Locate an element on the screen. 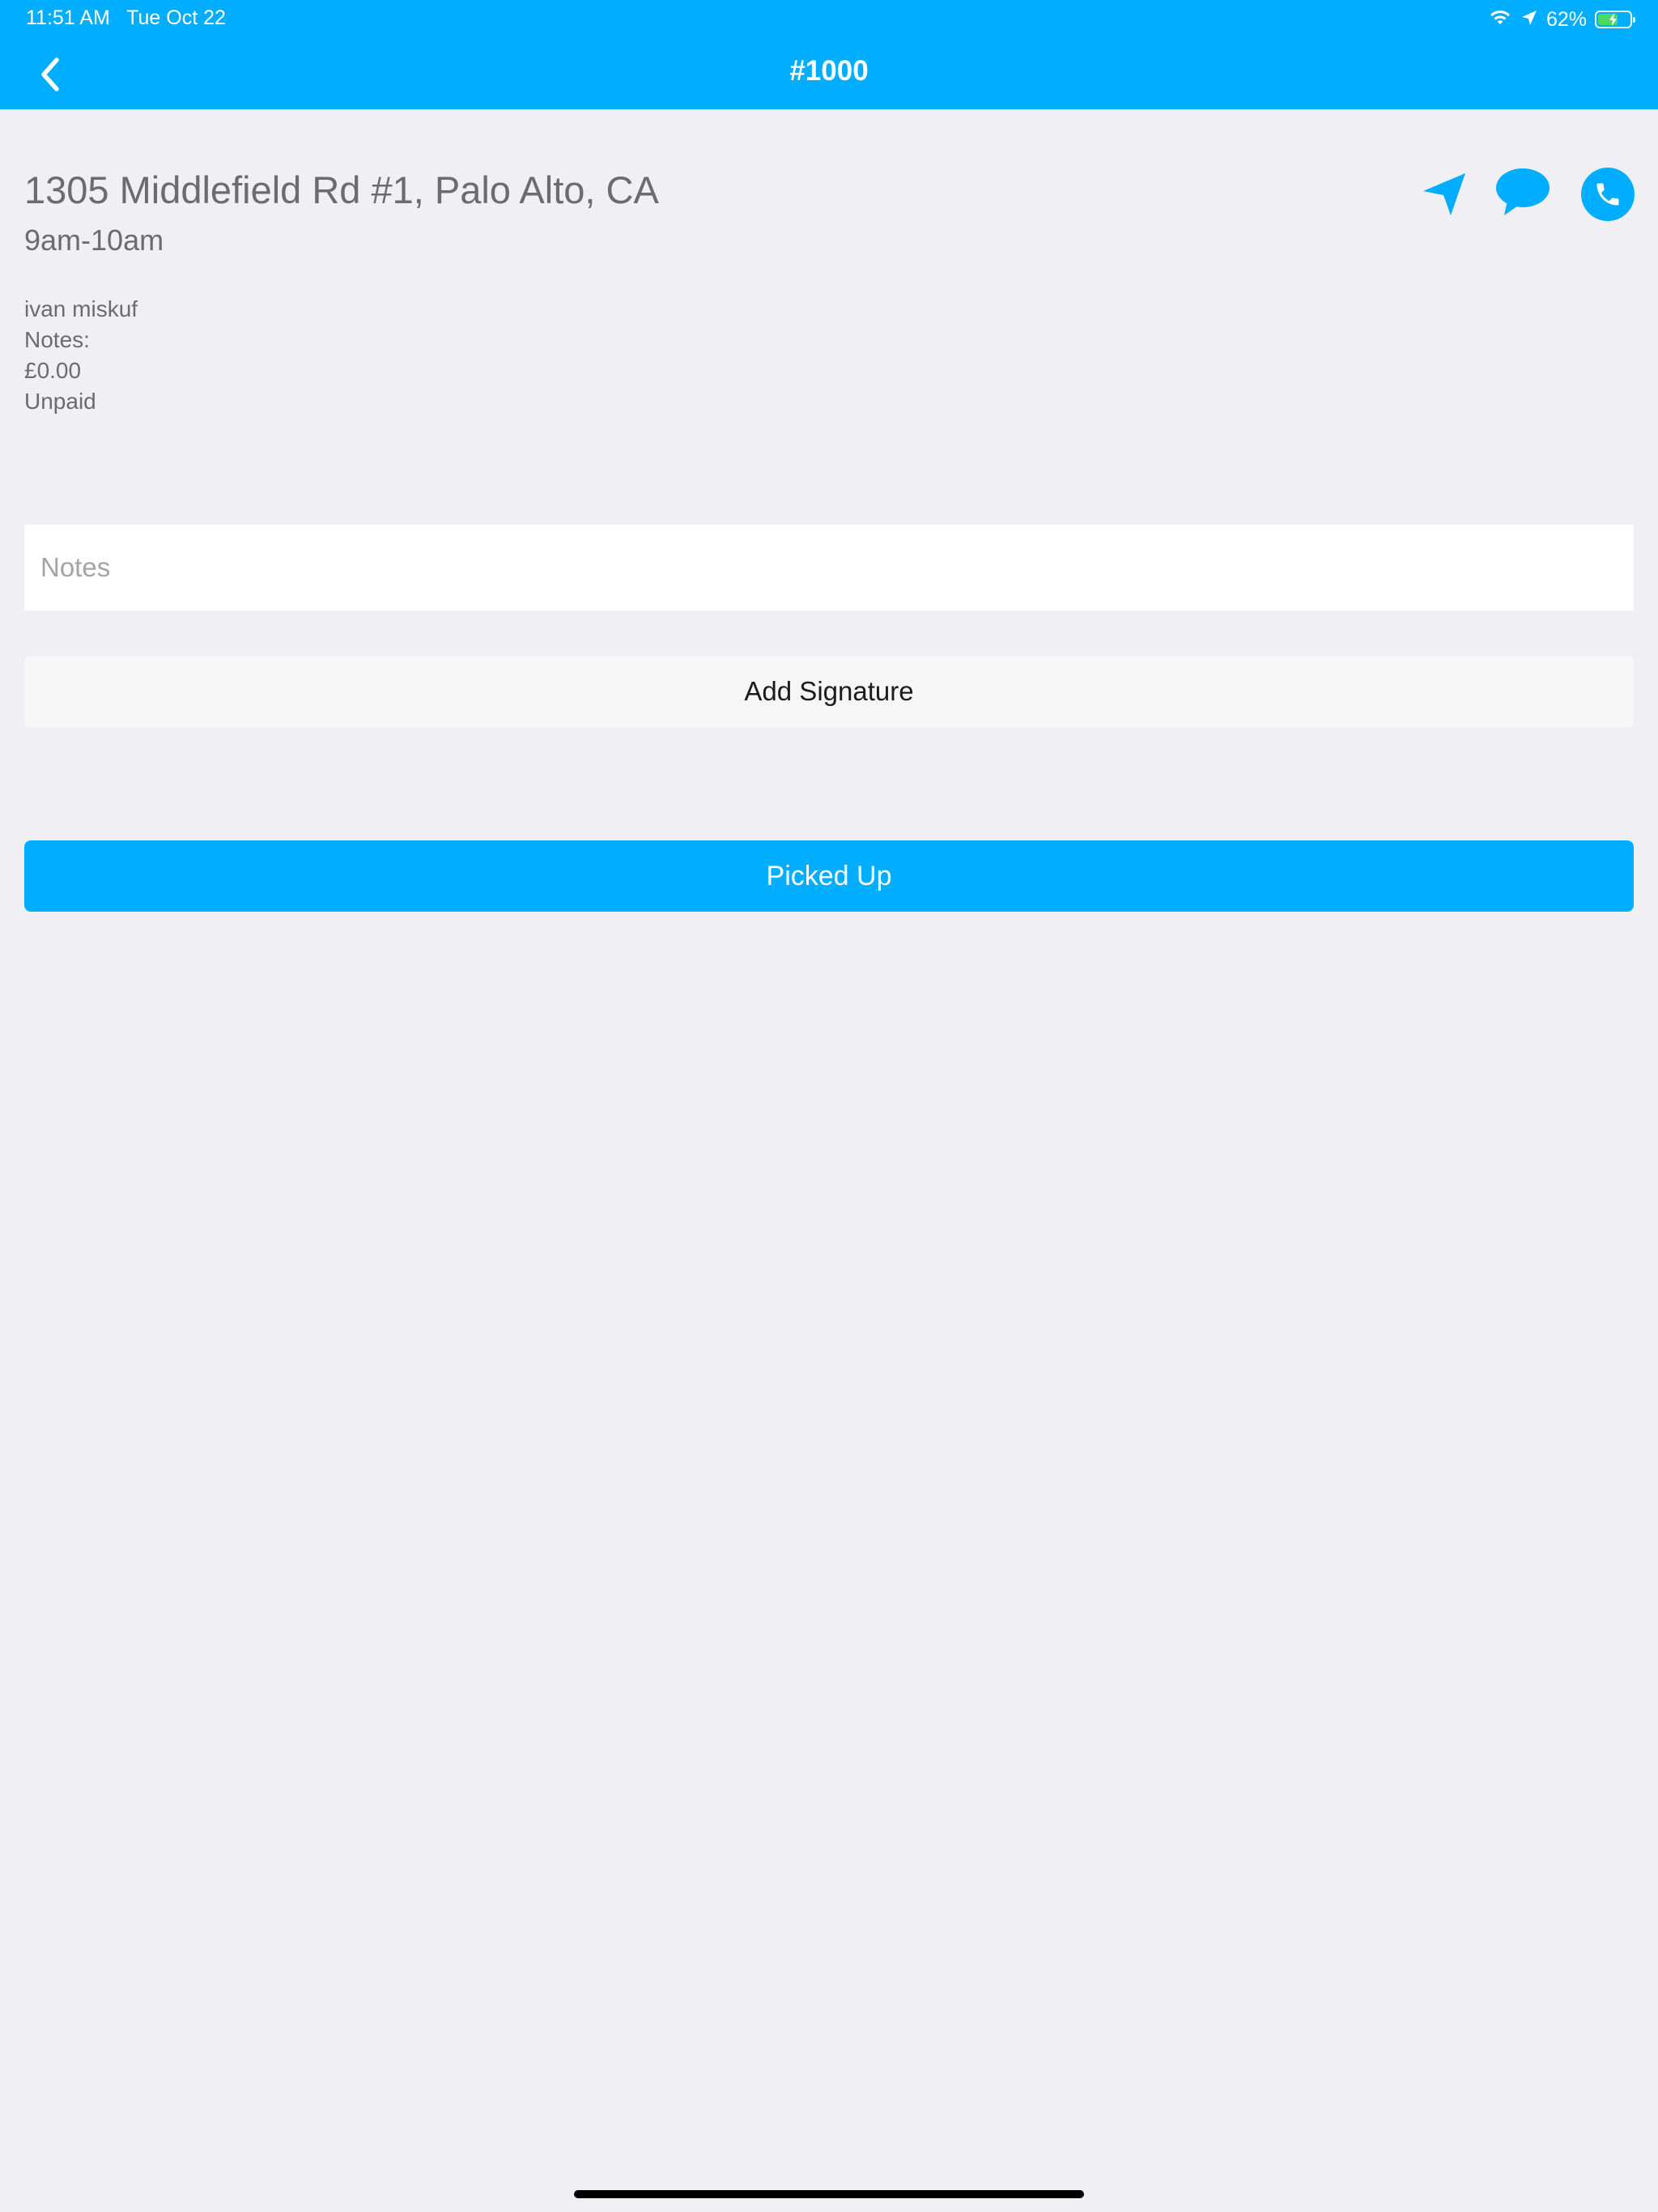 The width and height of the screenshot is (1658, 2212). location-arrow-icon is located at coordinates (1529, 20).